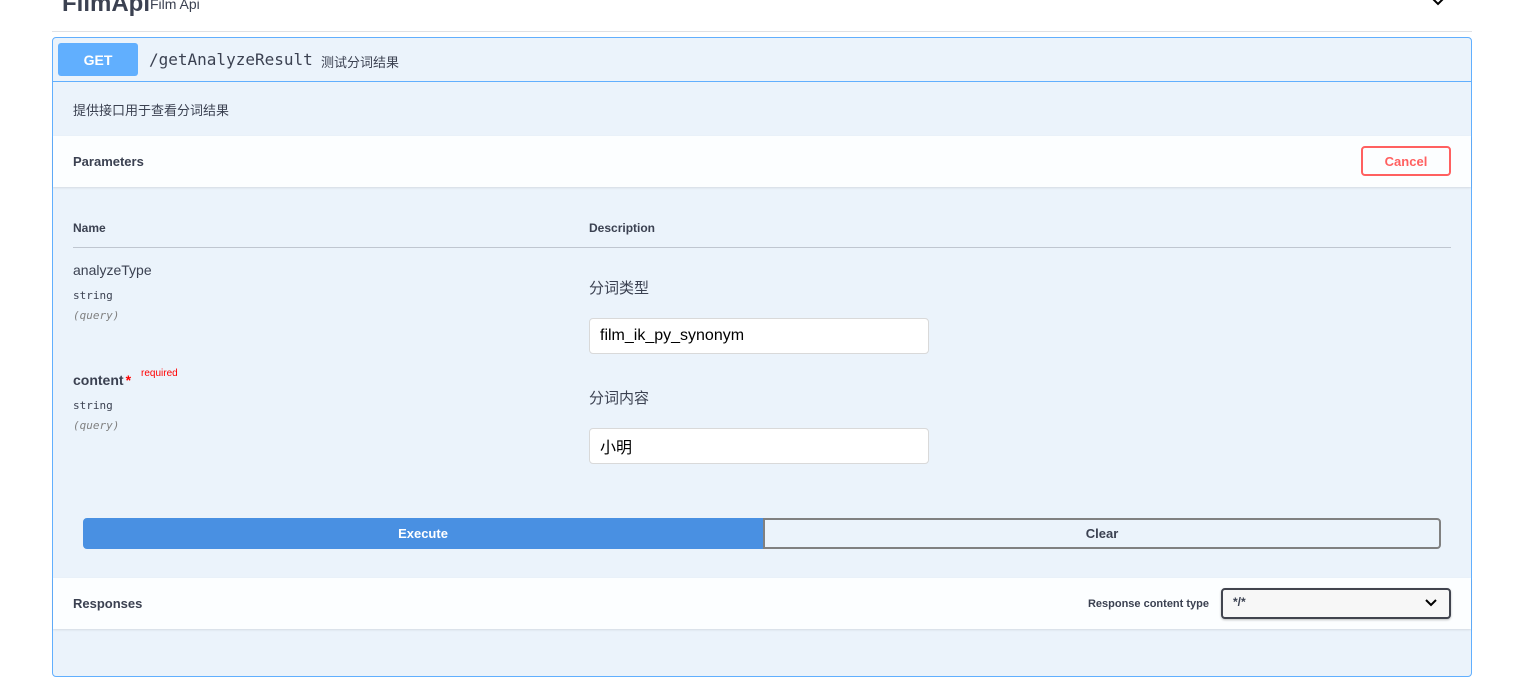 Image resolution: width=1524 pixels, height=677 pixels. Describe the element at coordinates (108, 603) in the screenshot. I see `responses-title: Responses` at that location.